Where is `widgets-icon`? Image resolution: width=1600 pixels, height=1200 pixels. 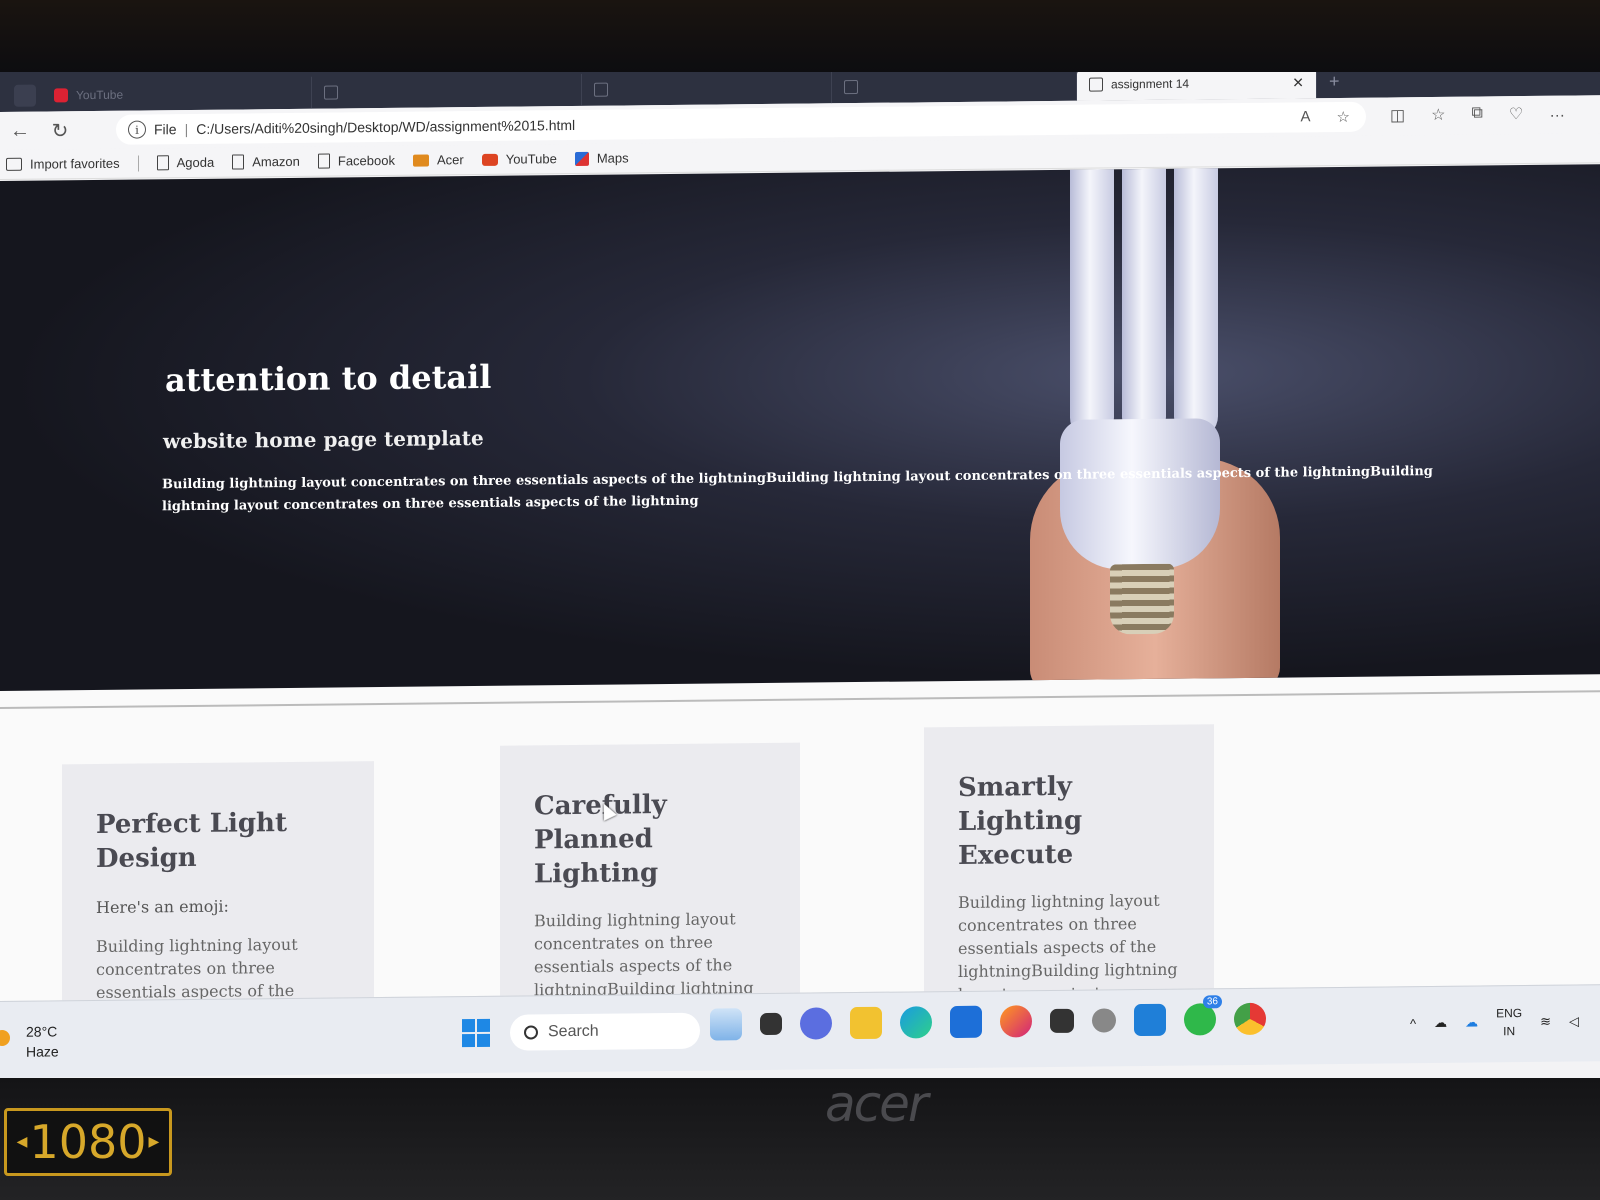
widgets-icon is located at coordinates (726, 1024).